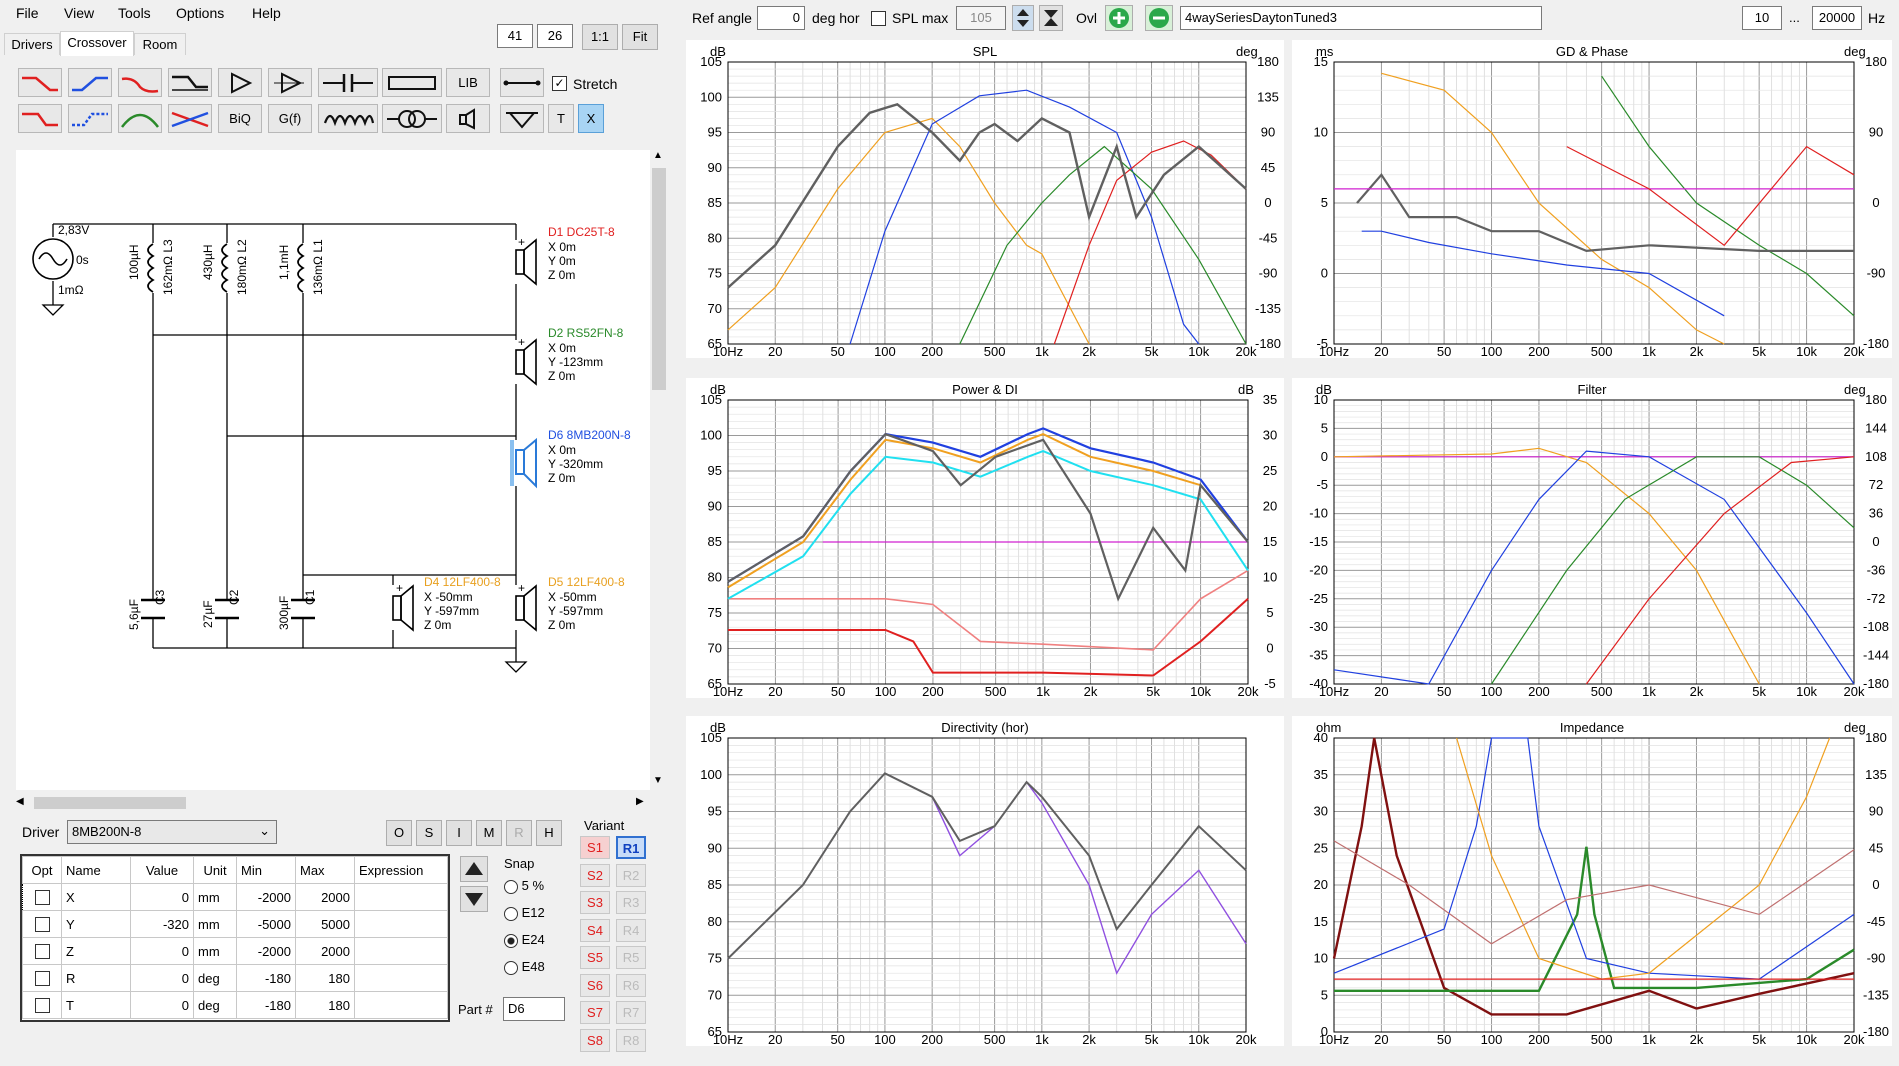 The height and width of the screenshot is (1066, 1899). Describe the element at coordinates (474, 869) in the screenshot. I see `move-up-button` at that location.